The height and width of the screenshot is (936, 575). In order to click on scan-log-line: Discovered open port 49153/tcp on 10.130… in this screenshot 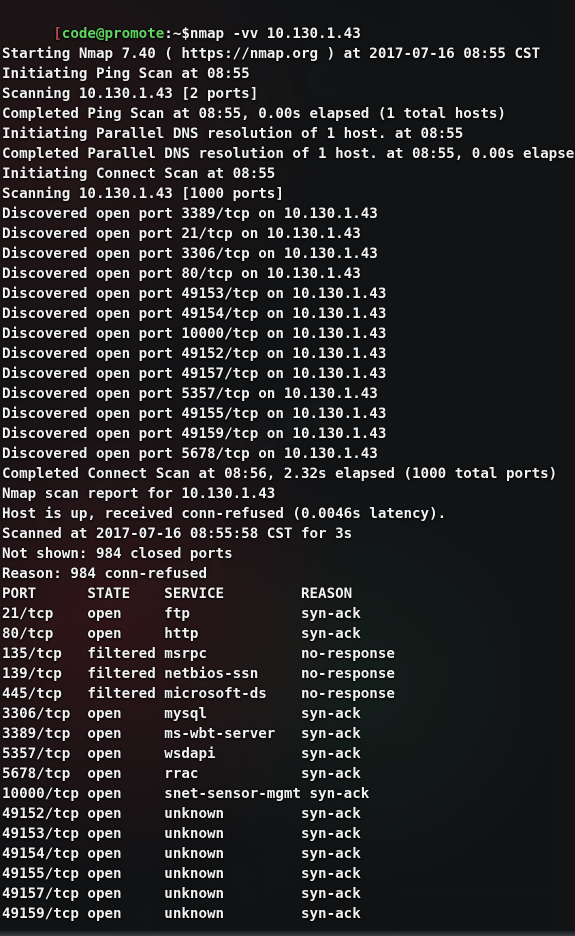, I will do `click(194, 294)`.